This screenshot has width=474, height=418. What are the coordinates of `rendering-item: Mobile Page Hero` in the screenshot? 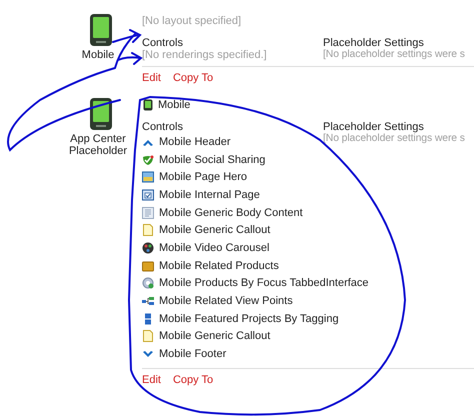 It's located at (203, 177).